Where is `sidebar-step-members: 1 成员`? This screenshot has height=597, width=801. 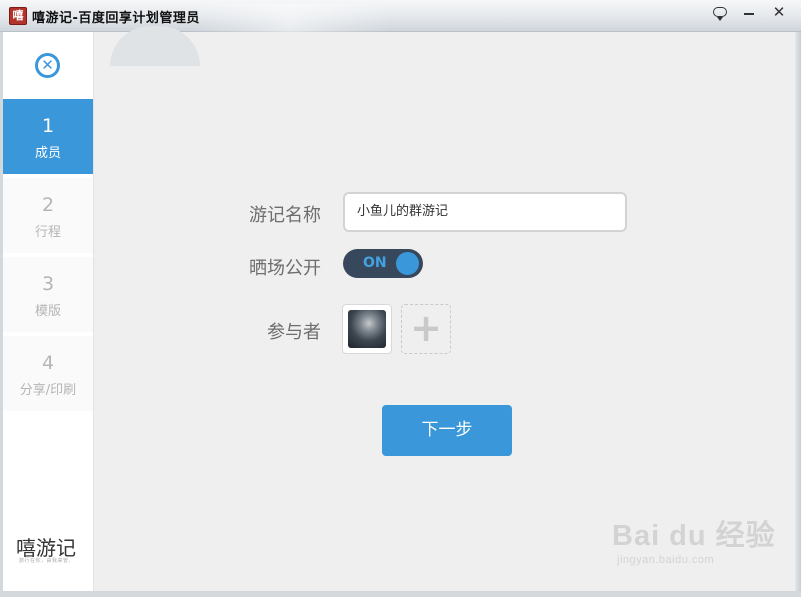 sidebar-step-members: 1 成员 is located at coordinates (48, 137).